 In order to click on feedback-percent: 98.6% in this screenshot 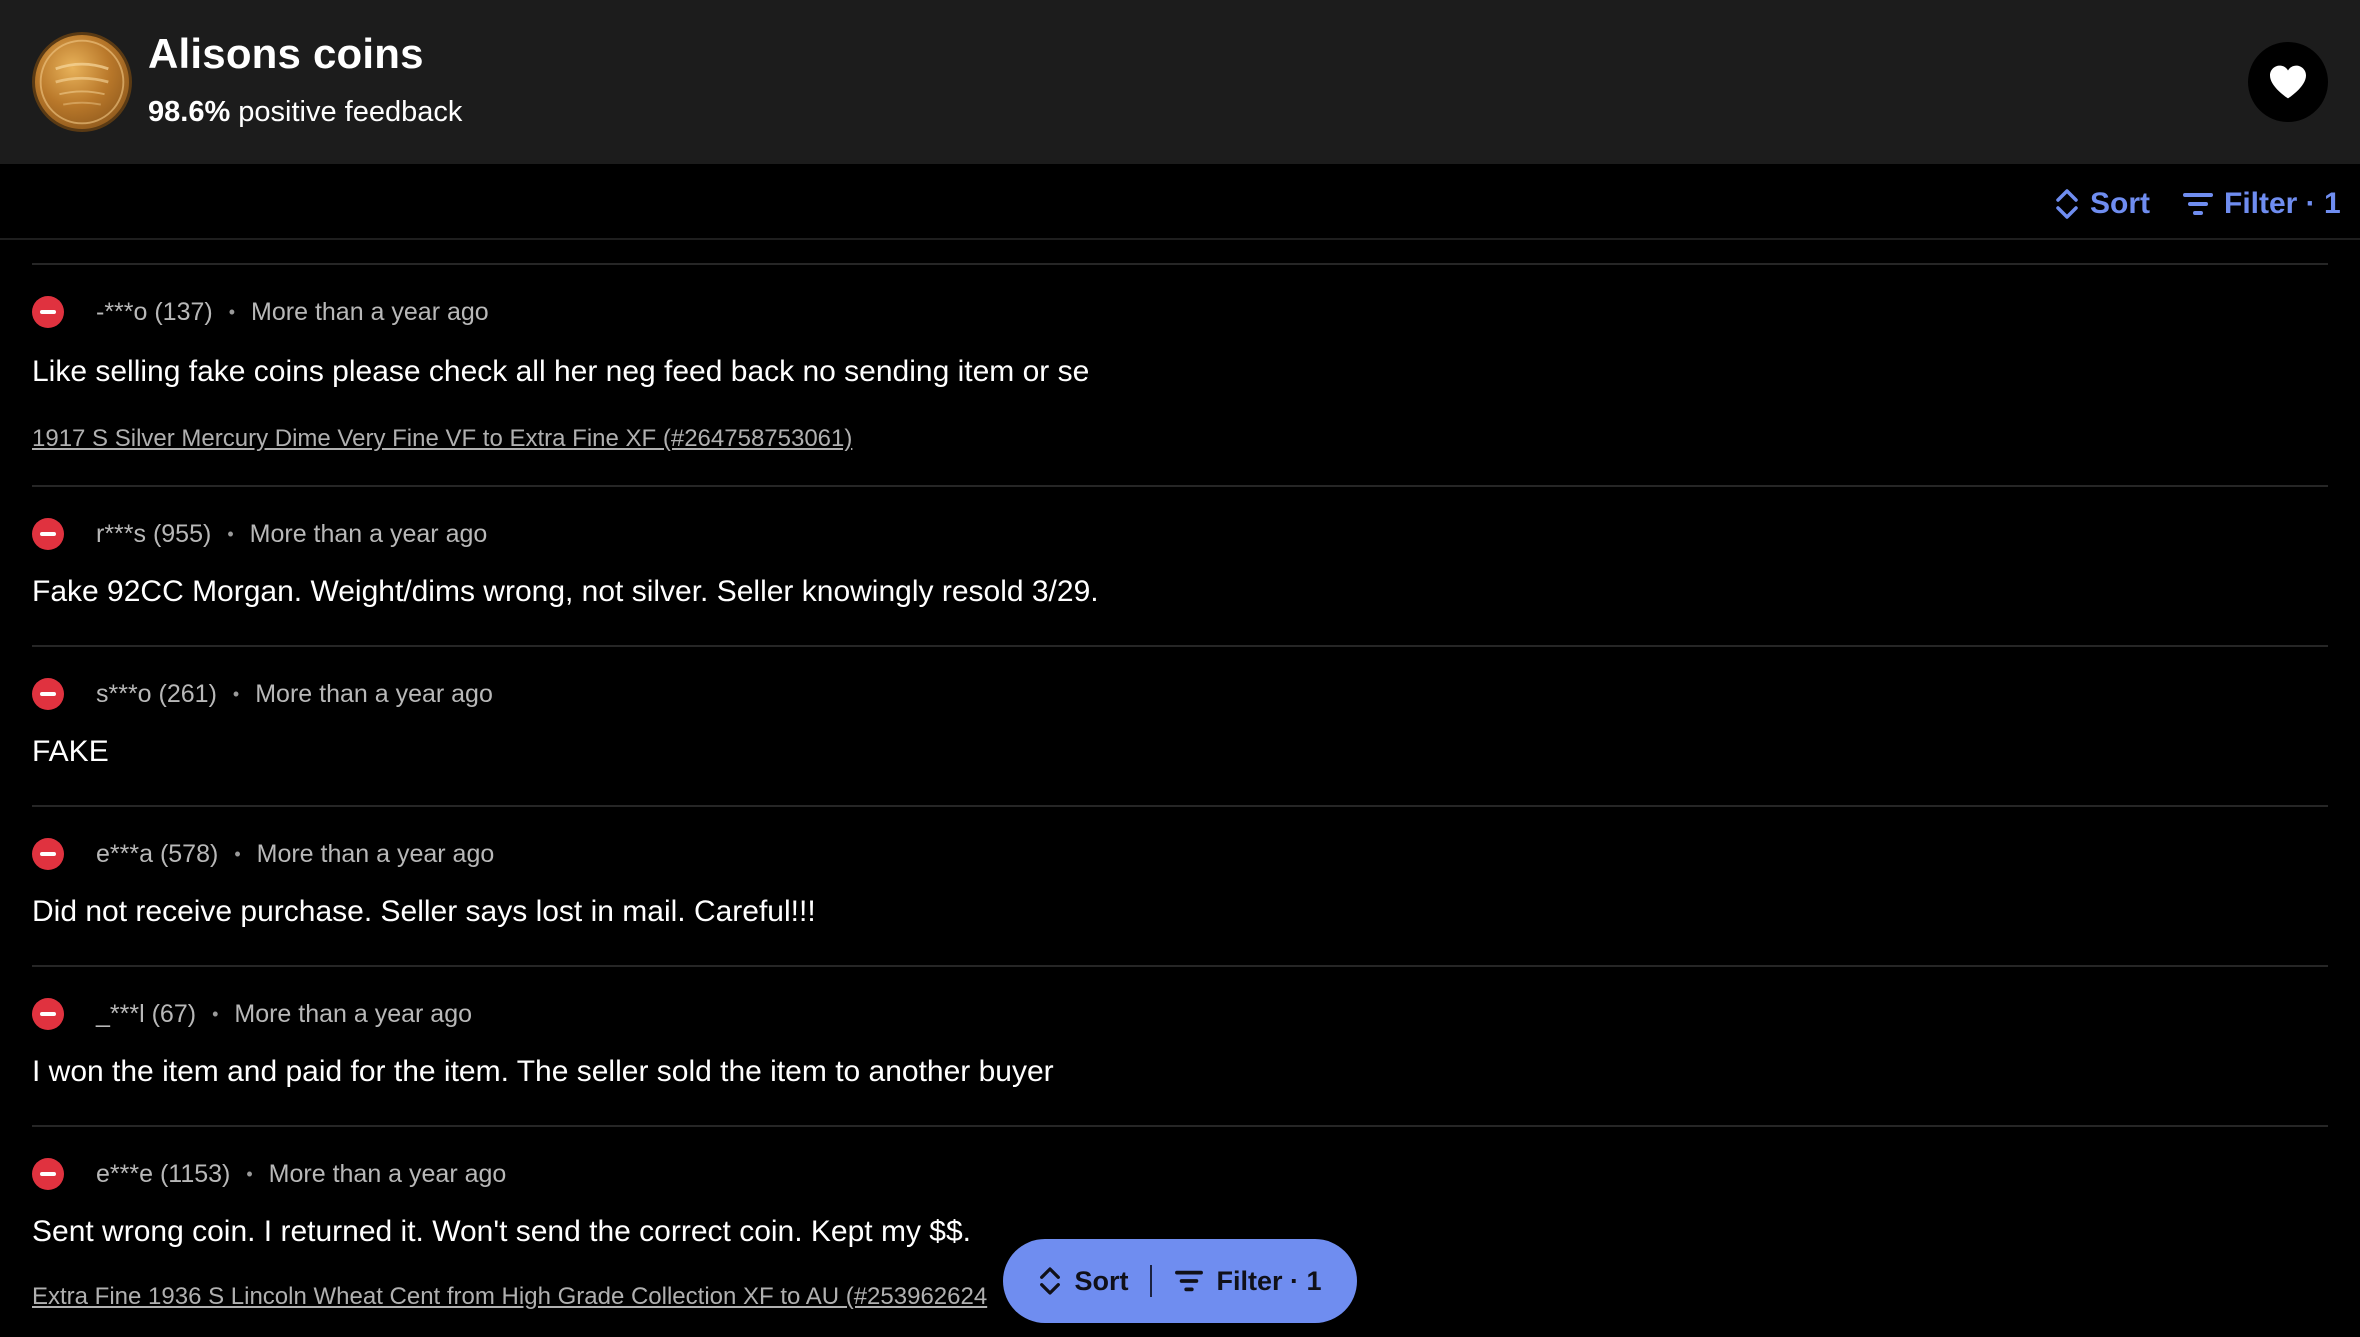, I will do `click(189, 112)`.